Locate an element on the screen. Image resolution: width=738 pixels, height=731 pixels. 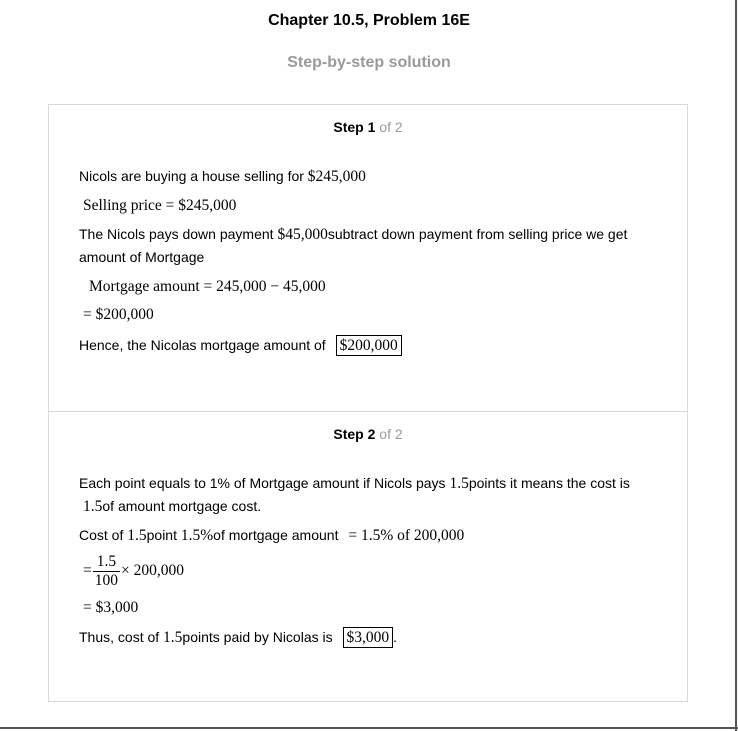
step-2-line-5: = $3,000 is located at coordinates (110, 607).